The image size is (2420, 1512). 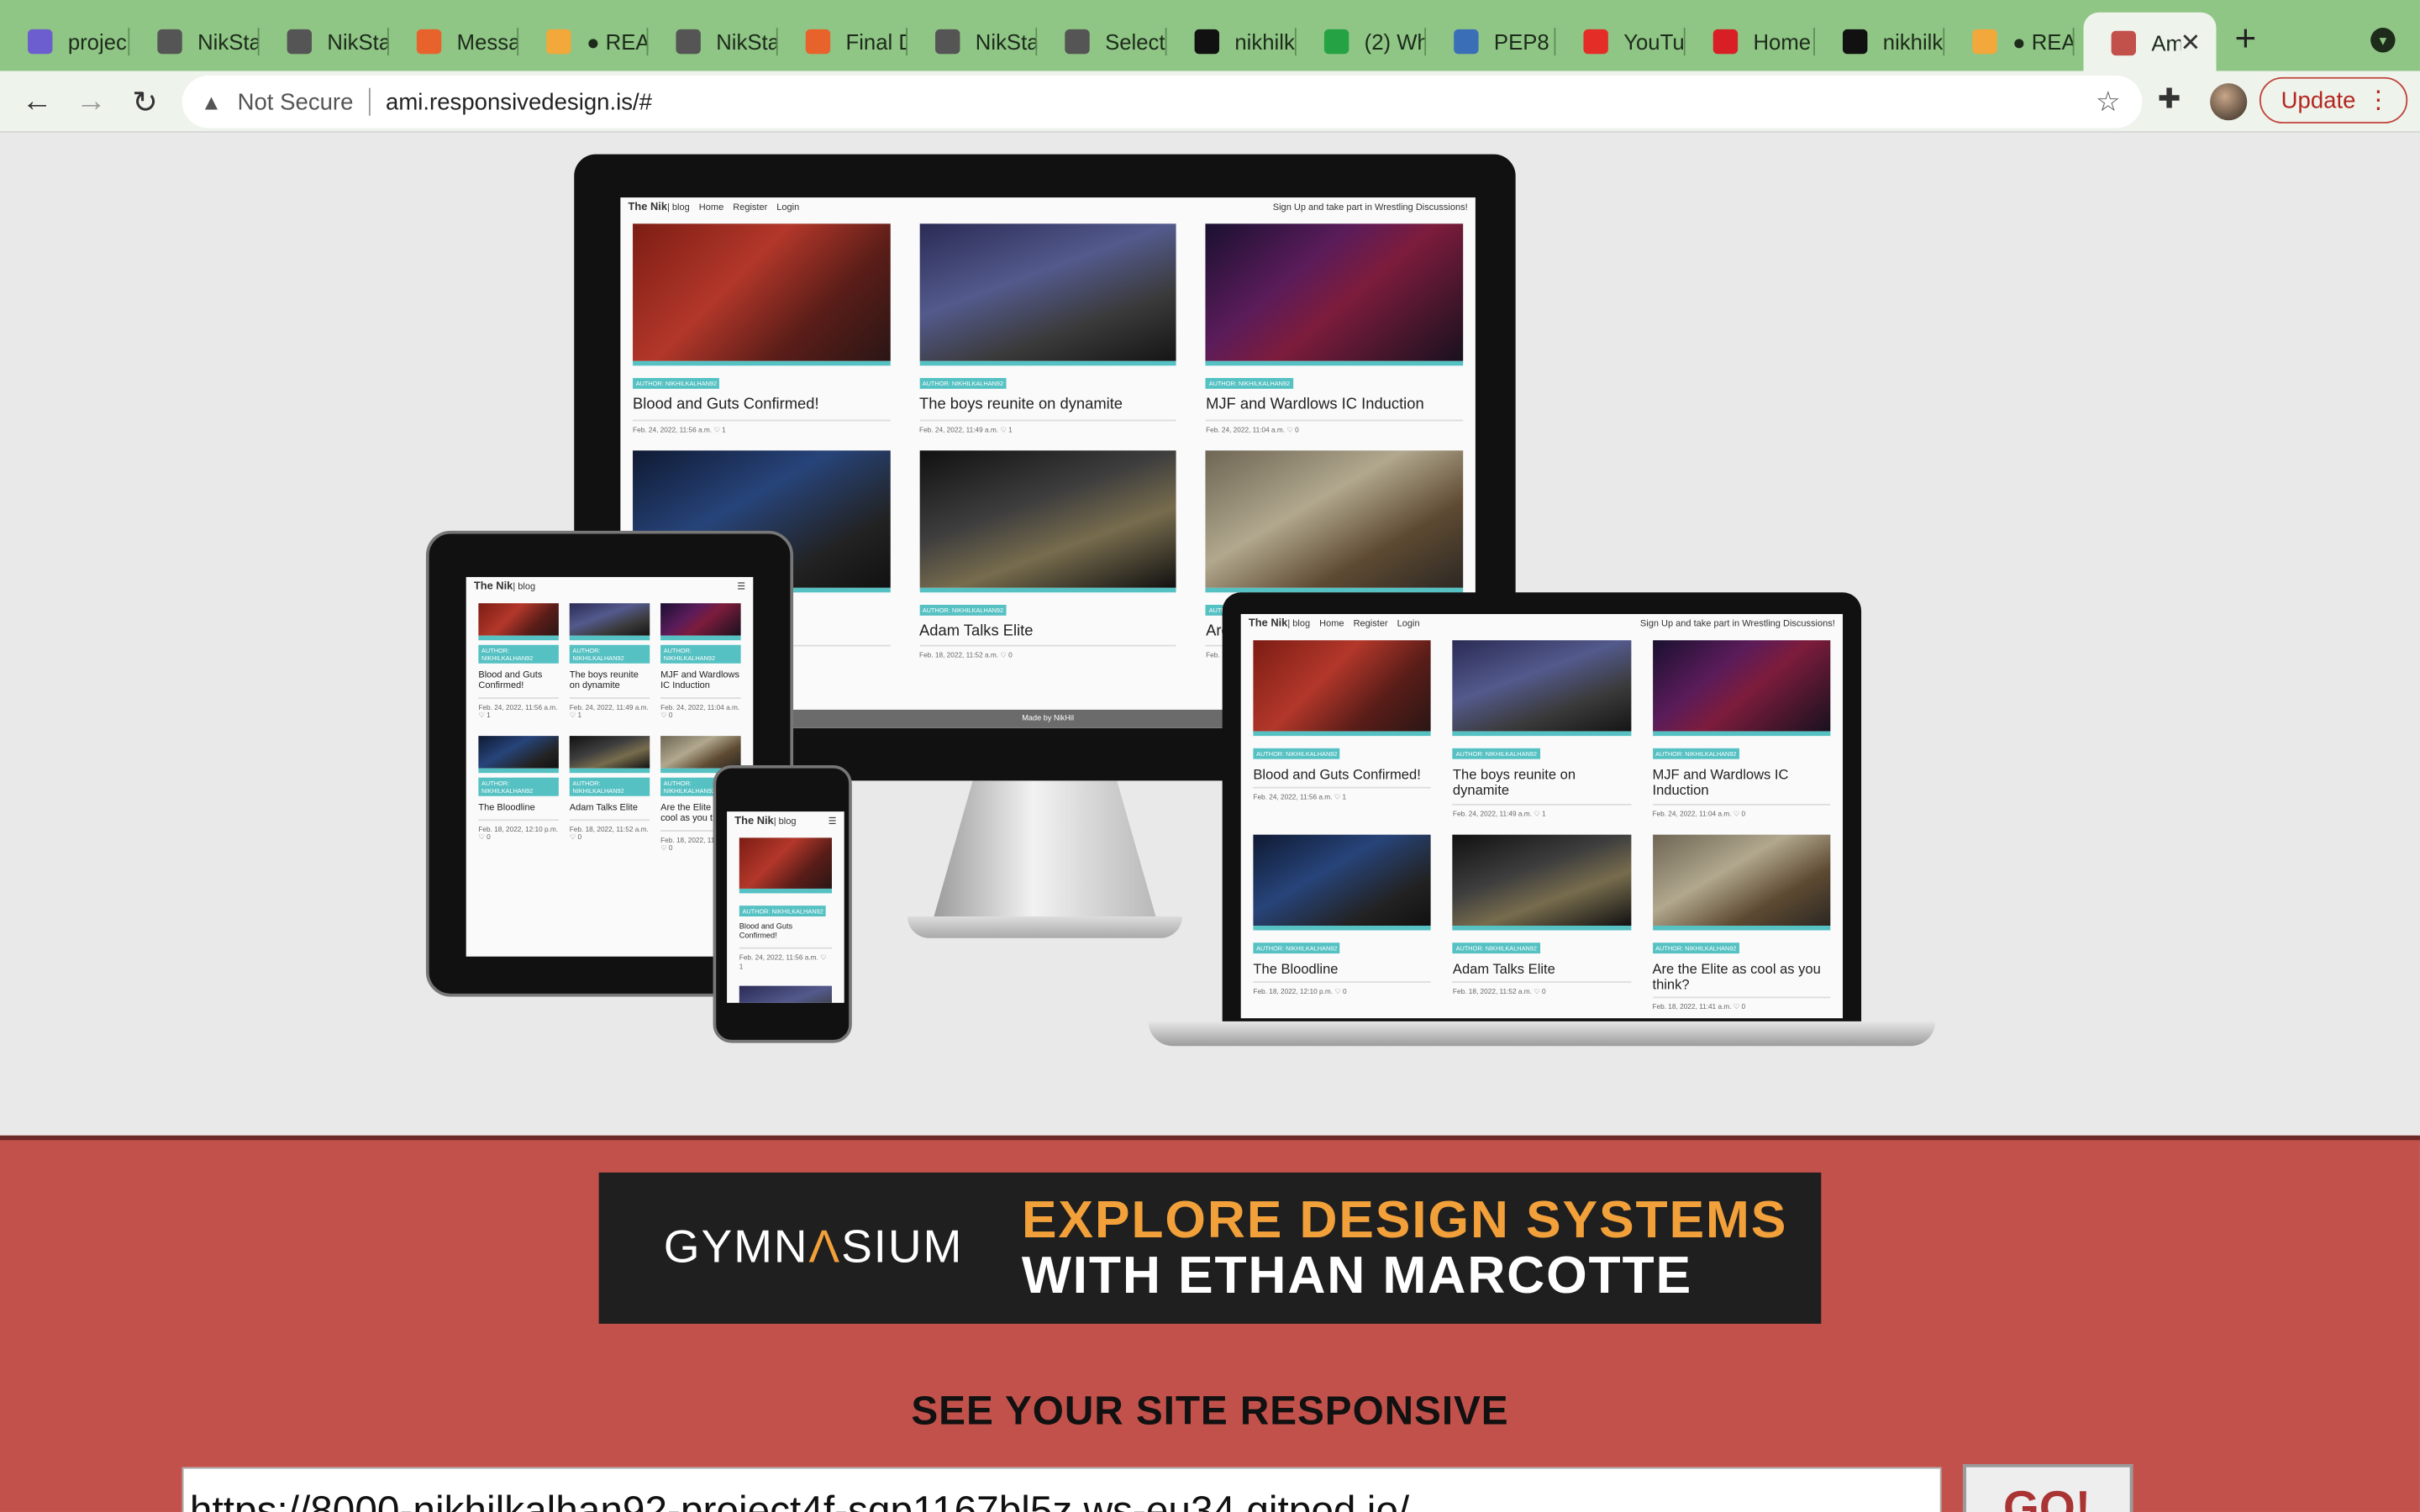 I want to click on tab-search-icon: ▼, so click(x=2383, y=40).